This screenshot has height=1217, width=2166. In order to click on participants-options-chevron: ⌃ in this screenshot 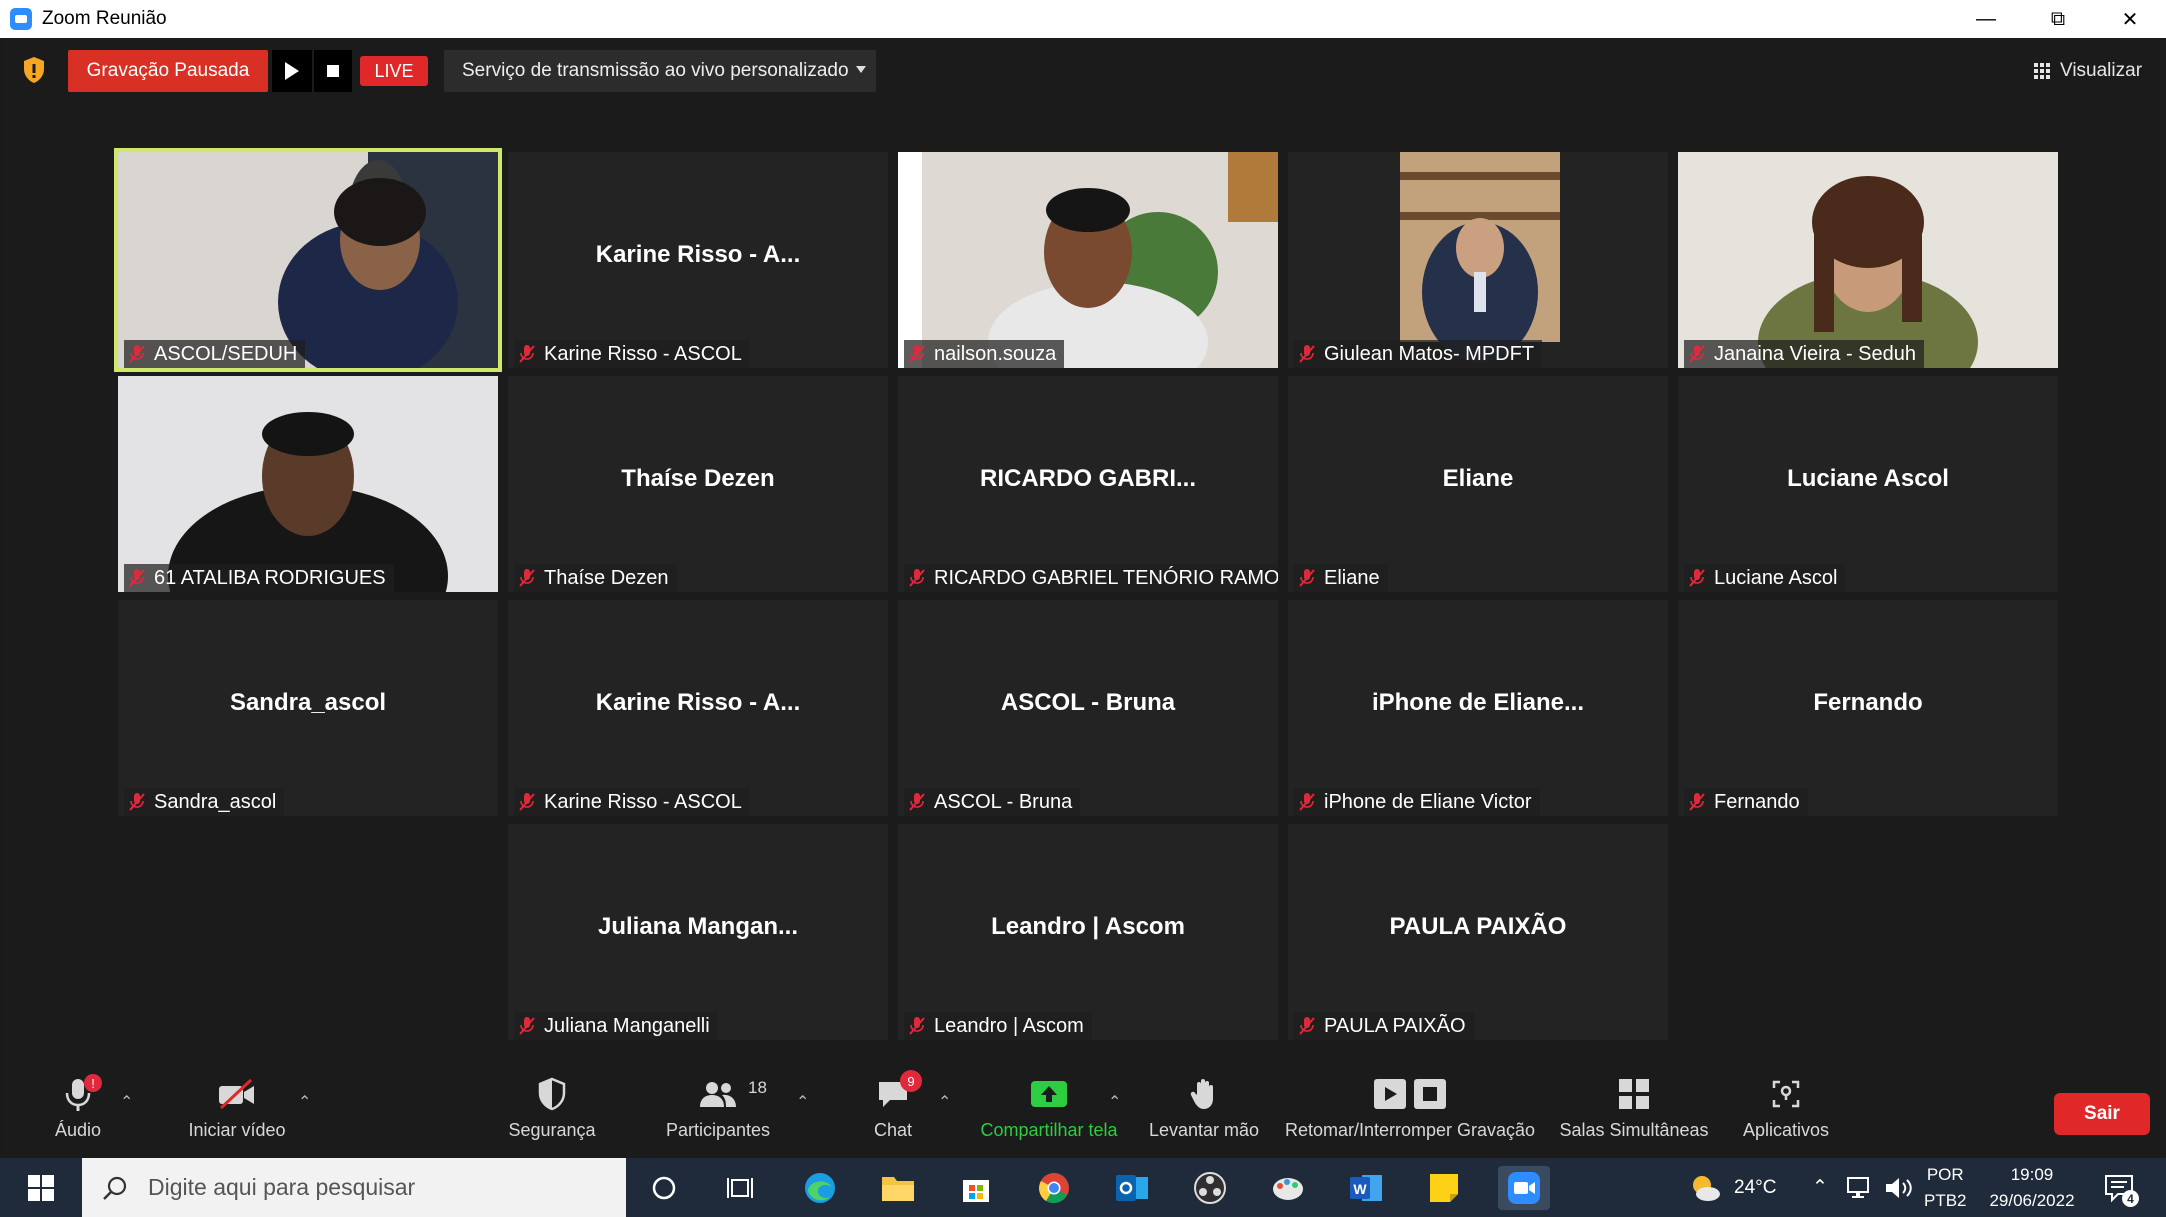, I will do `click(803, 1101)`.